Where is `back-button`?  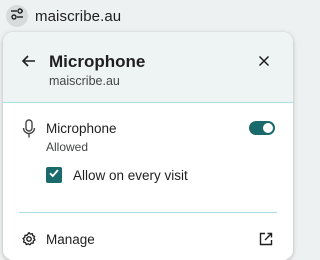 back-button is located at coordinates (29, 63).